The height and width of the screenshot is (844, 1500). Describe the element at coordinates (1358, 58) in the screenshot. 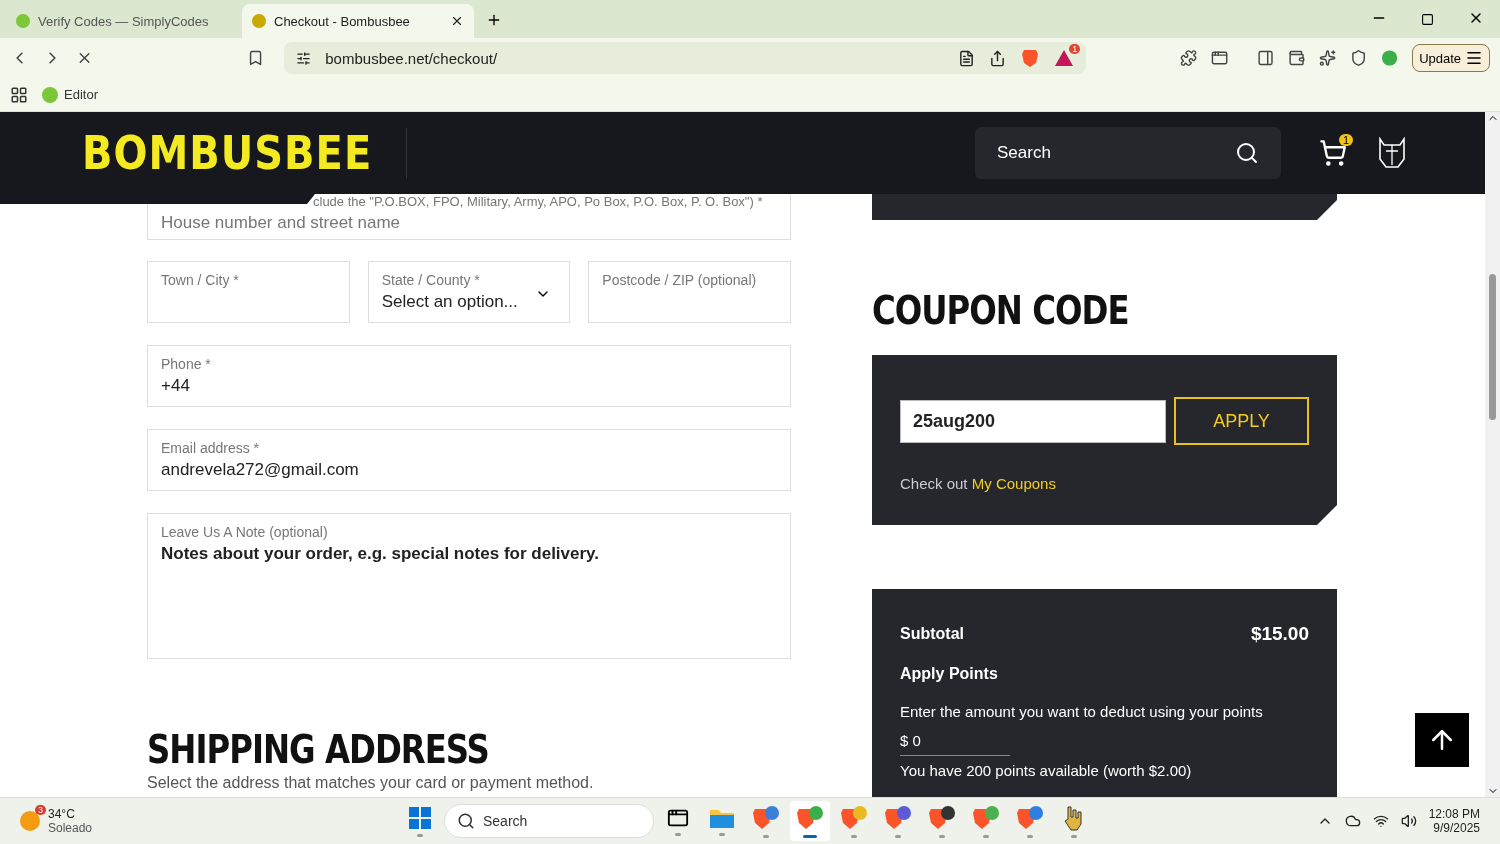

I see `shield-icon` at that location.